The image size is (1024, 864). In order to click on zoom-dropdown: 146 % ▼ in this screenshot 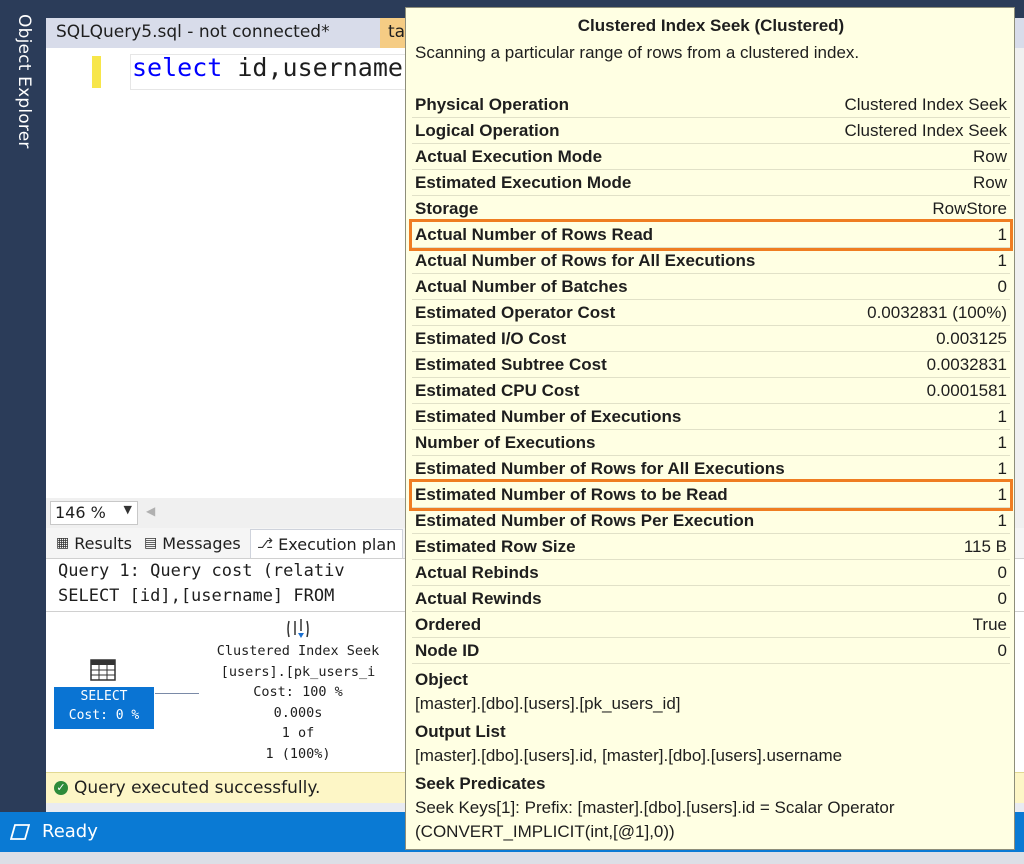, I will do `click(94, 513)`.